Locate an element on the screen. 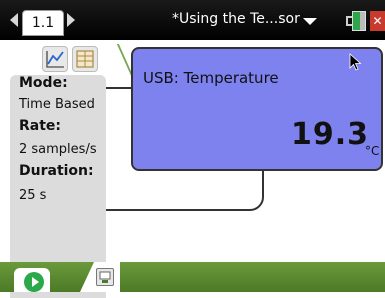 The width and height of the screenshot is (385, 298). sensor-reading: 19.3 is located at coordinates (330, 134).